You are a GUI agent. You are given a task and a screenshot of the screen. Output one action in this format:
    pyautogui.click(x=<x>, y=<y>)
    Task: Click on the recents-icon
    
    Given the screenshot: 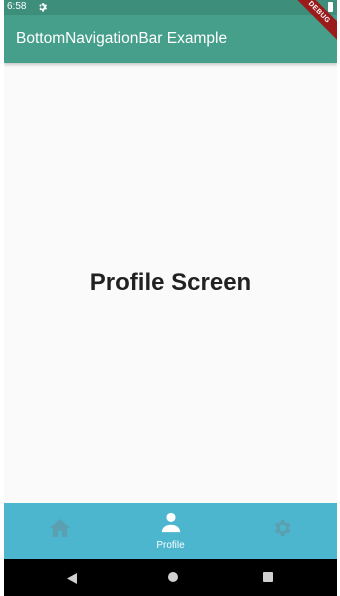 What is the action you would take?
    pyautogui.click(x=268, y=577)
    